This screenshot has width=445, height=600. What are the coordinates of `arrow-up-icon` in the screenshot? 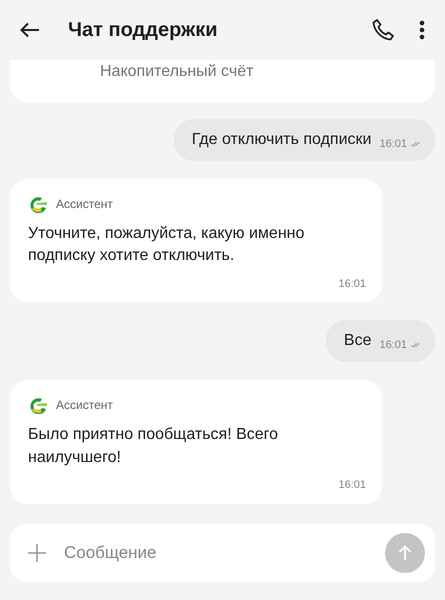 It's located at (405, 552).